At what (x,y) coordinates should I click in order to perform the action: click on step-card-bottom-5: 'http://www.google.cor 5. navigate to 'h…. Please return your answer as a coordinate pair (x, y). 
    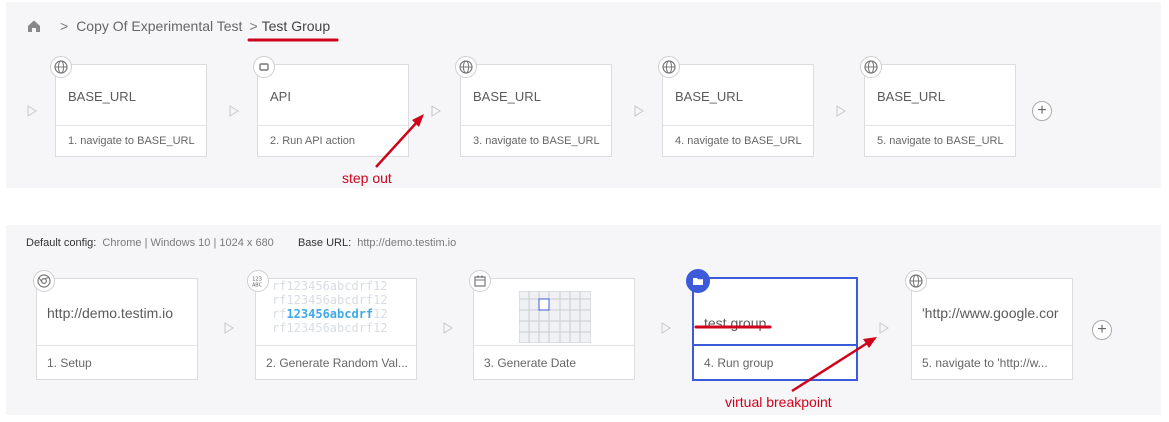
    Looking at the image, I should click on (992, 329).